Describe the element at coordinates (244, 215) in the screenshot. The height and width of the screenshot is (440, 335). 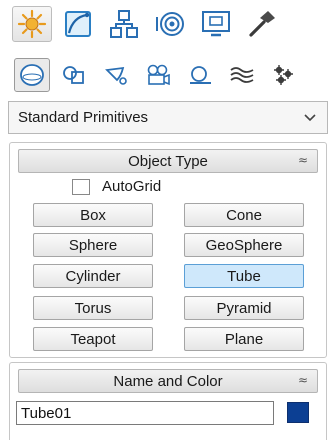
I see `cone-button: Cone` at that location.